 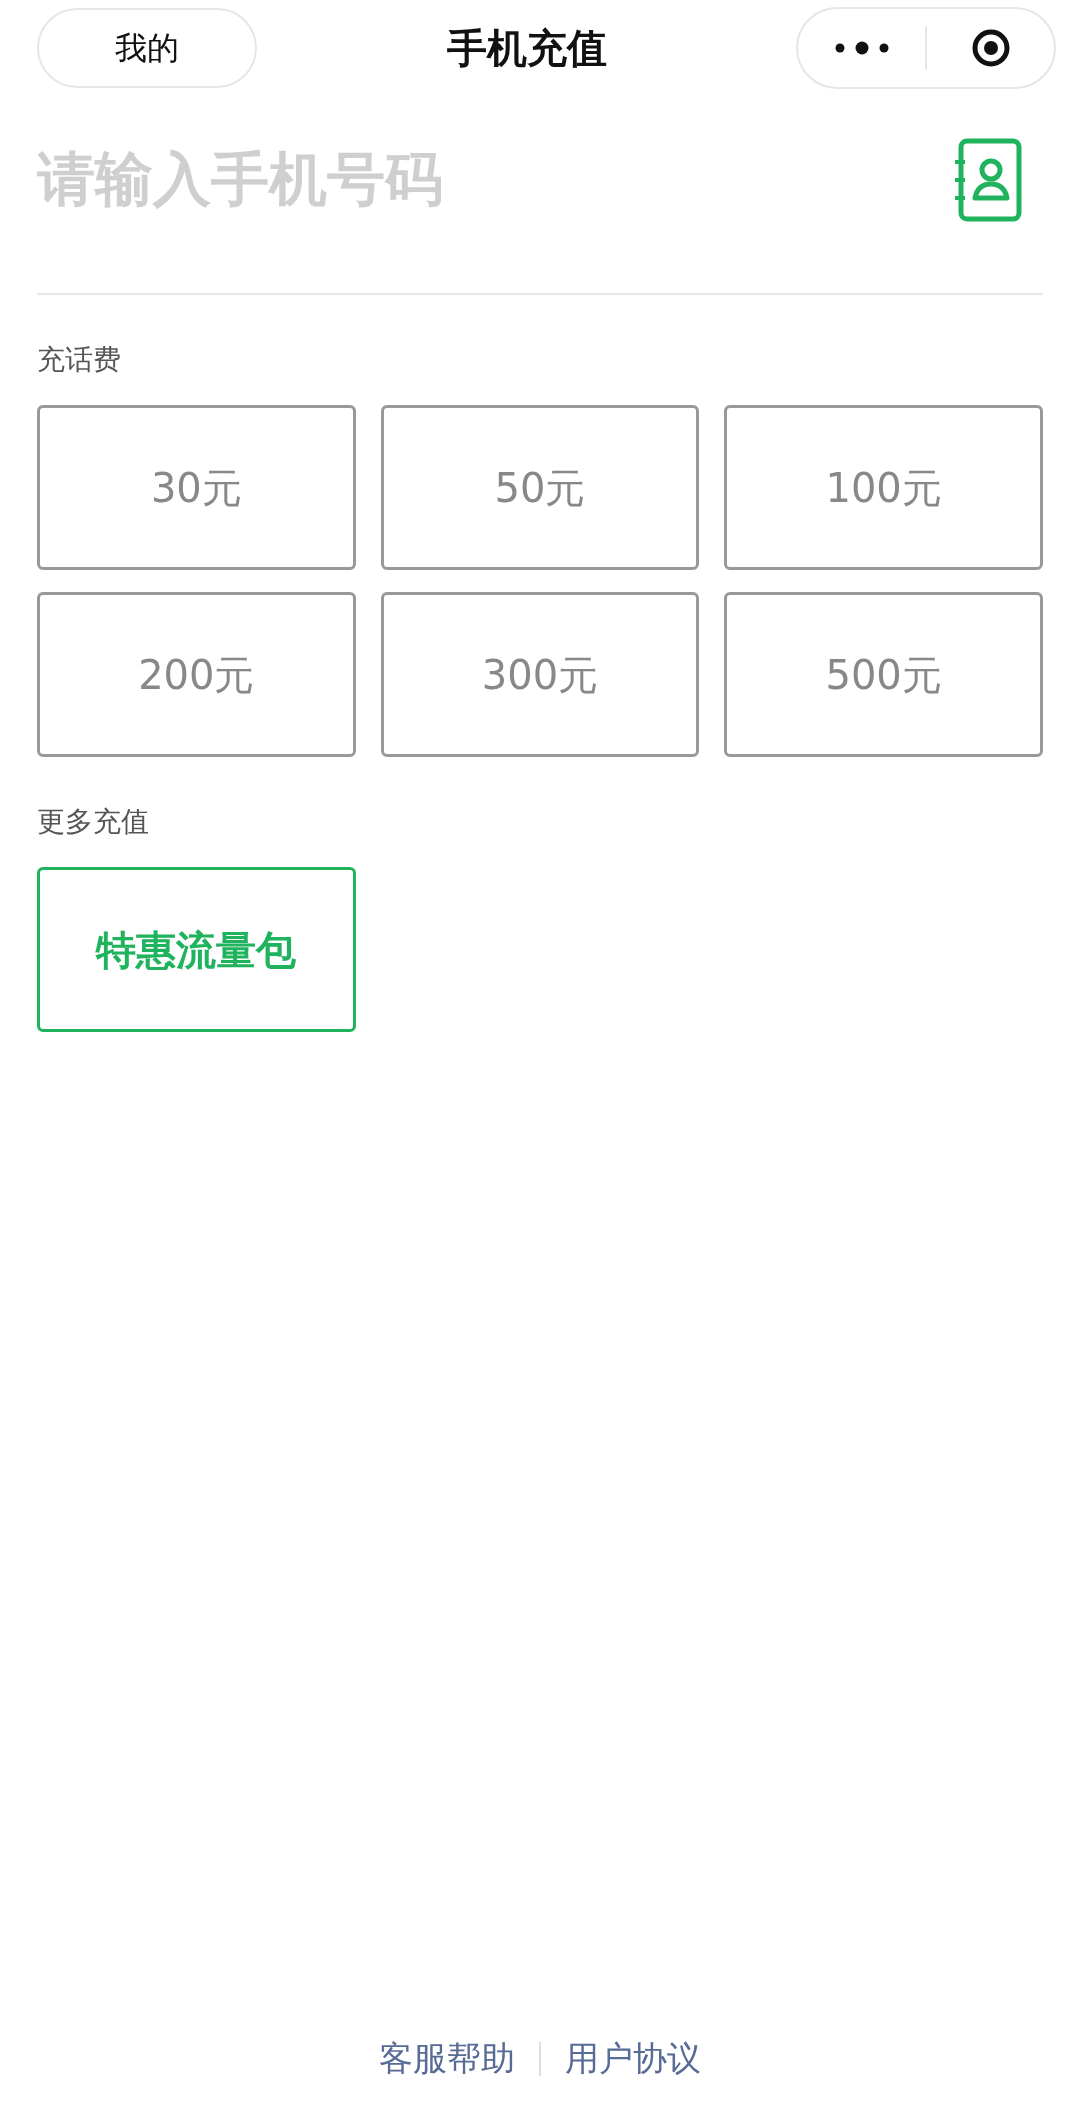 I want to click on footer-link: 客服帮助, so click(x=447, y=2058).